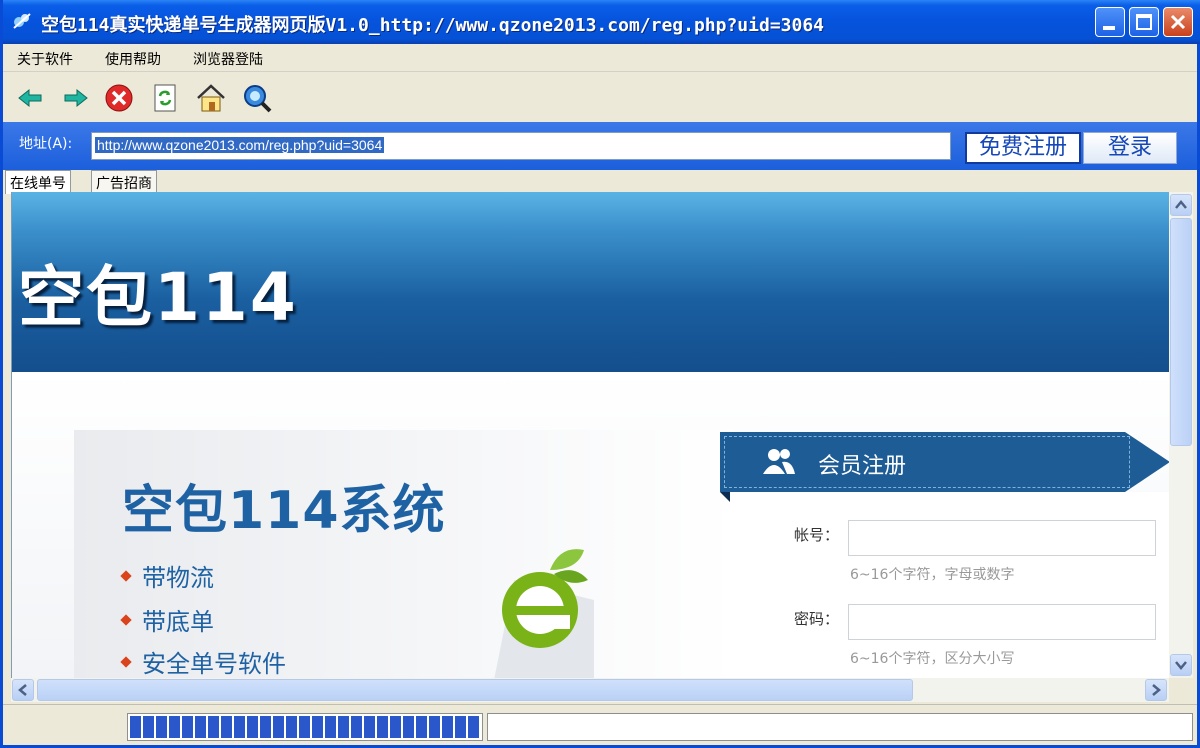  I want to click on toolbar, so click(600, 97).